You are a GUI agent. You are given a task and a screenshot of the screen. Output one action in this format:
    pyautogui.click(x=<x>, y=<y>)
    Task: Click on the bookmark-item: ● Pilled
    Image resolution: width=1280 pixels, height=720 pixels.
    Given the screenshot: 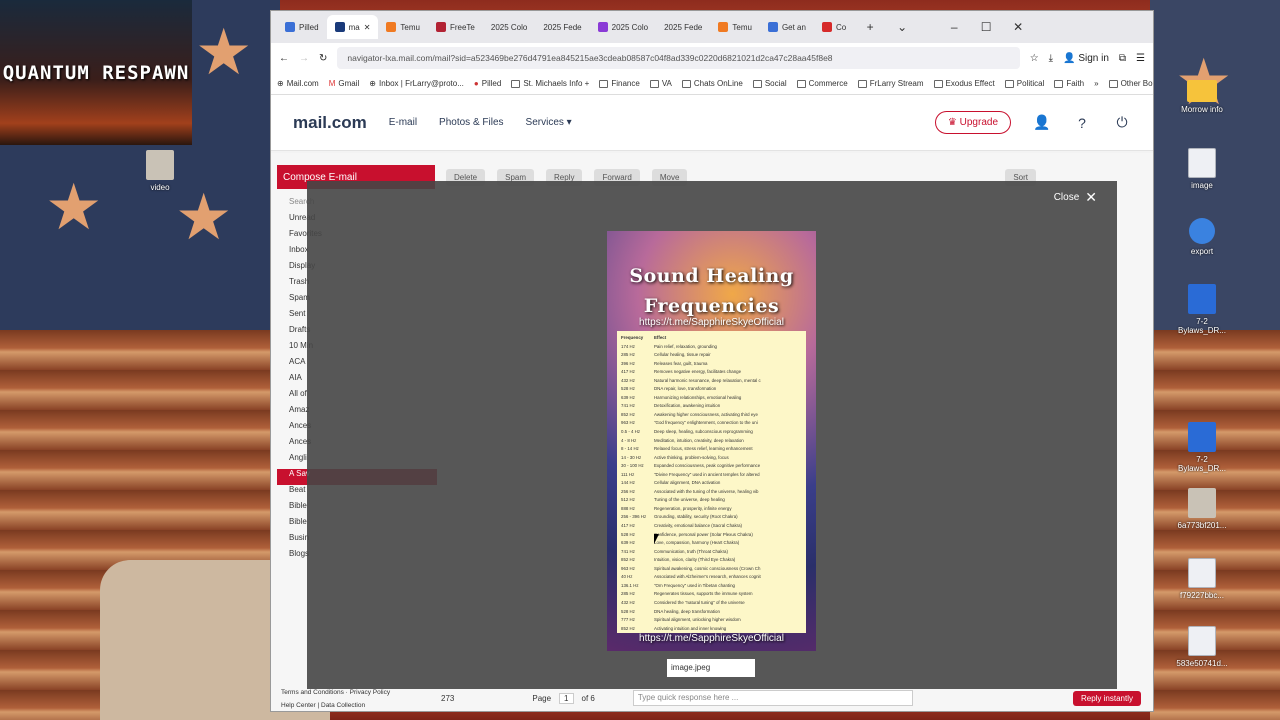 What is the action you would take?
    pyautogui.click(x=487, y=83)
    